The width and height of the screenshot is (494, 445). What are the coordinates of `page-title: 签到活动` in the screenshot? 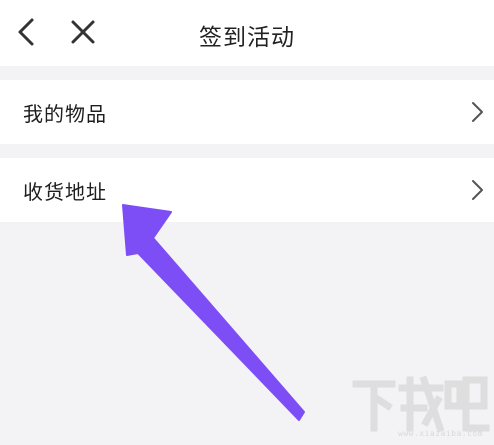 It's located at (247, 38).